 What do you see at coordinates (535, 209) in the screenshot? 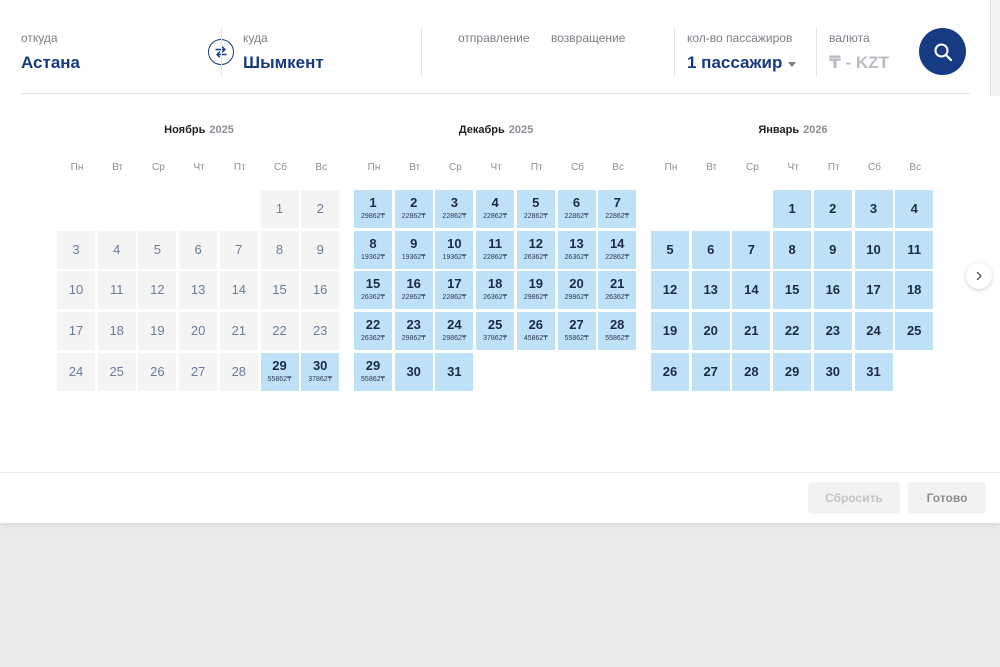
I see `day-cell-available: 5 22862₸` at bounding box center [535, 209].